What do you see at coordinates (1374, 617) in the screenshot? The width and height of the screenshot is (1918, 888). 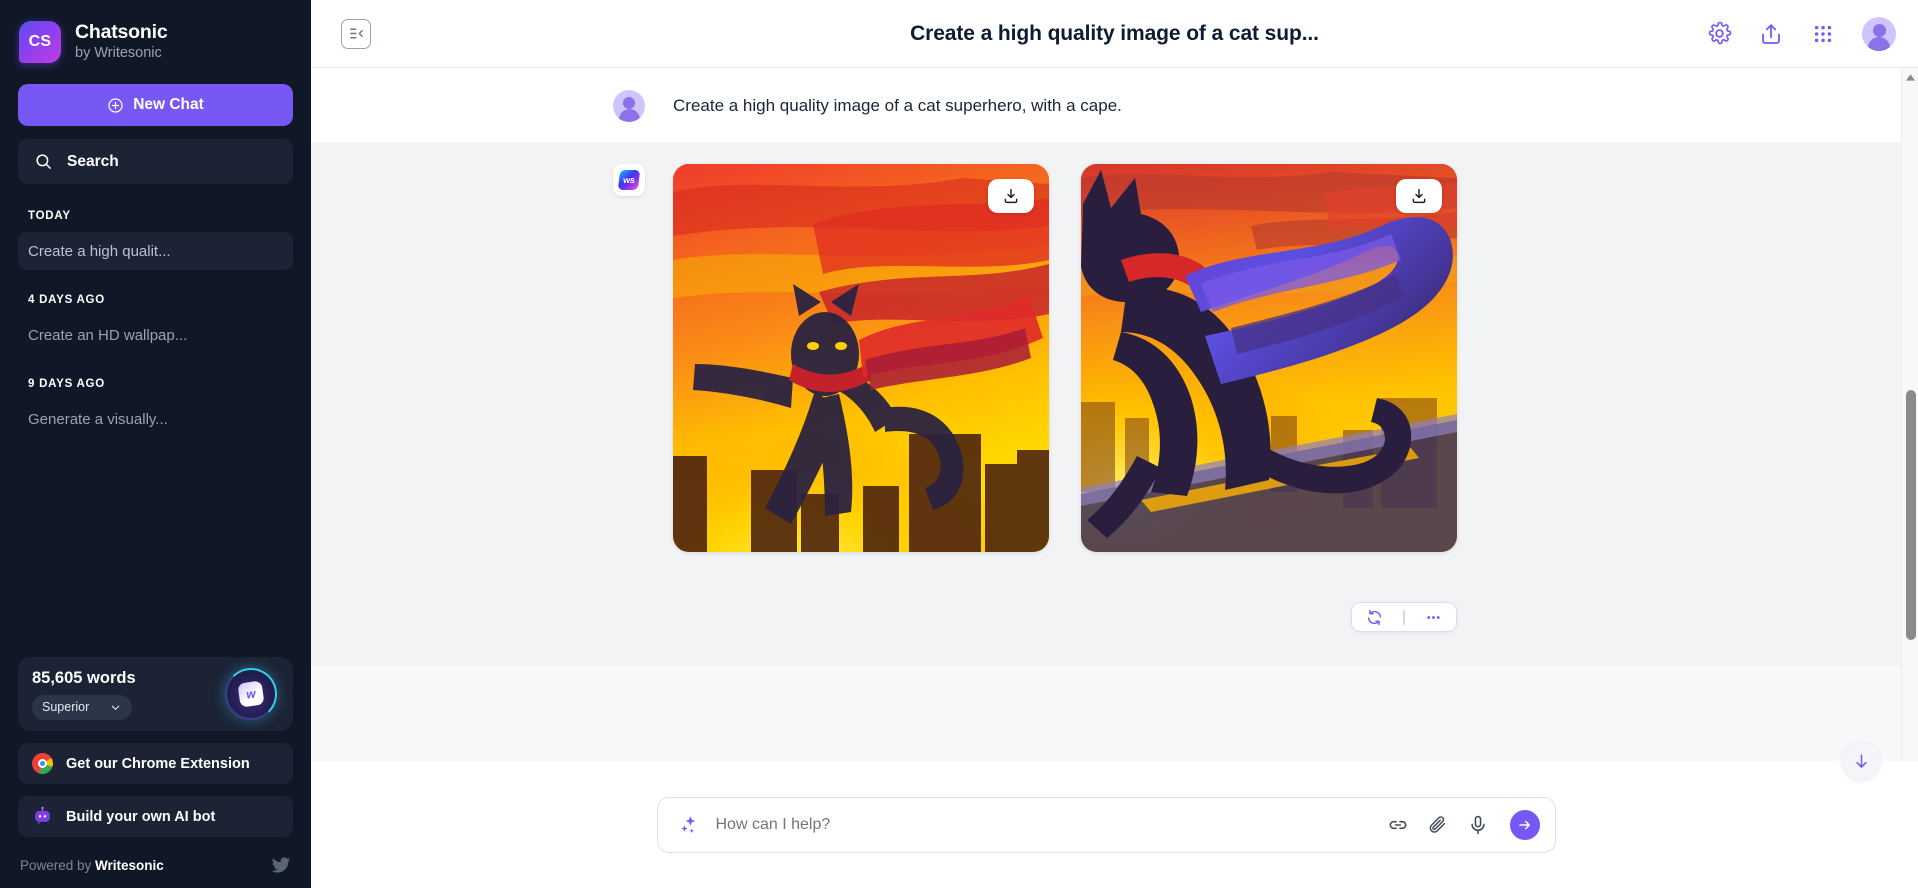 I see `regenerate-icon` at bounding box center [1374, 617].